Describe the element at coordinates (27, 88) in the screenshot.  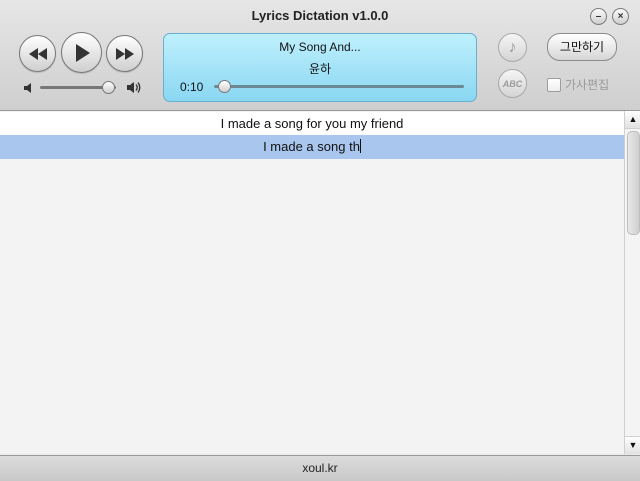
I see `volume-low-icon` at that location.